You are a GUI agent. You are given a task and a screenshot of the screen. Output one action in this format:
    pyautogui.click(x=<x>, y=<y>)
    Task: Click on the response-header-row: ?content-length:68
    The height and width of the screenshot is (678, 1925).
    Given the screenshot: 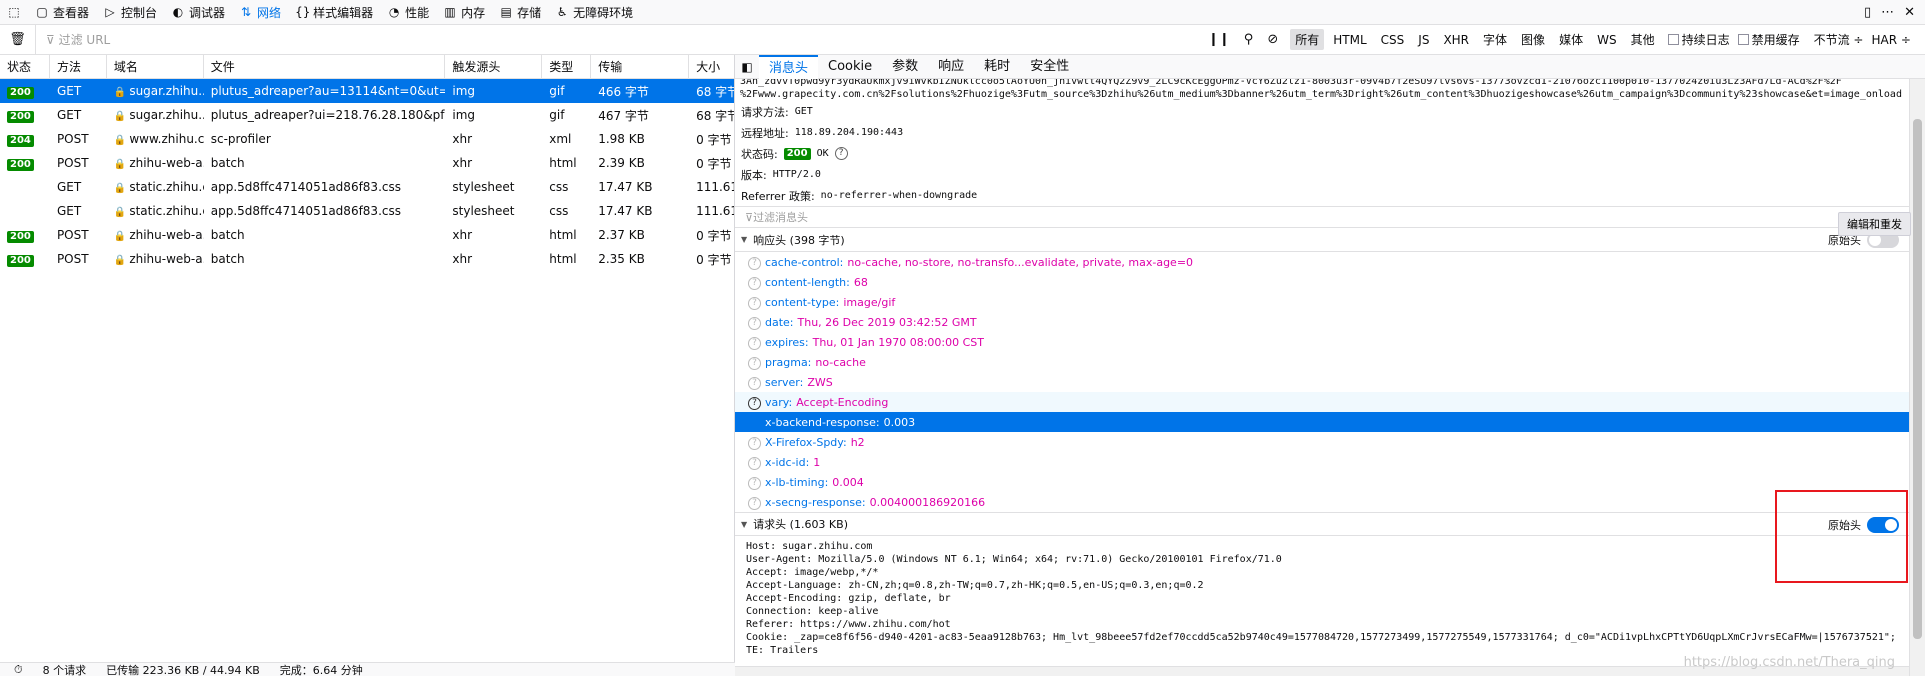 What is the action you would take?
    pyautogui.click(x=1322, y=282)
    